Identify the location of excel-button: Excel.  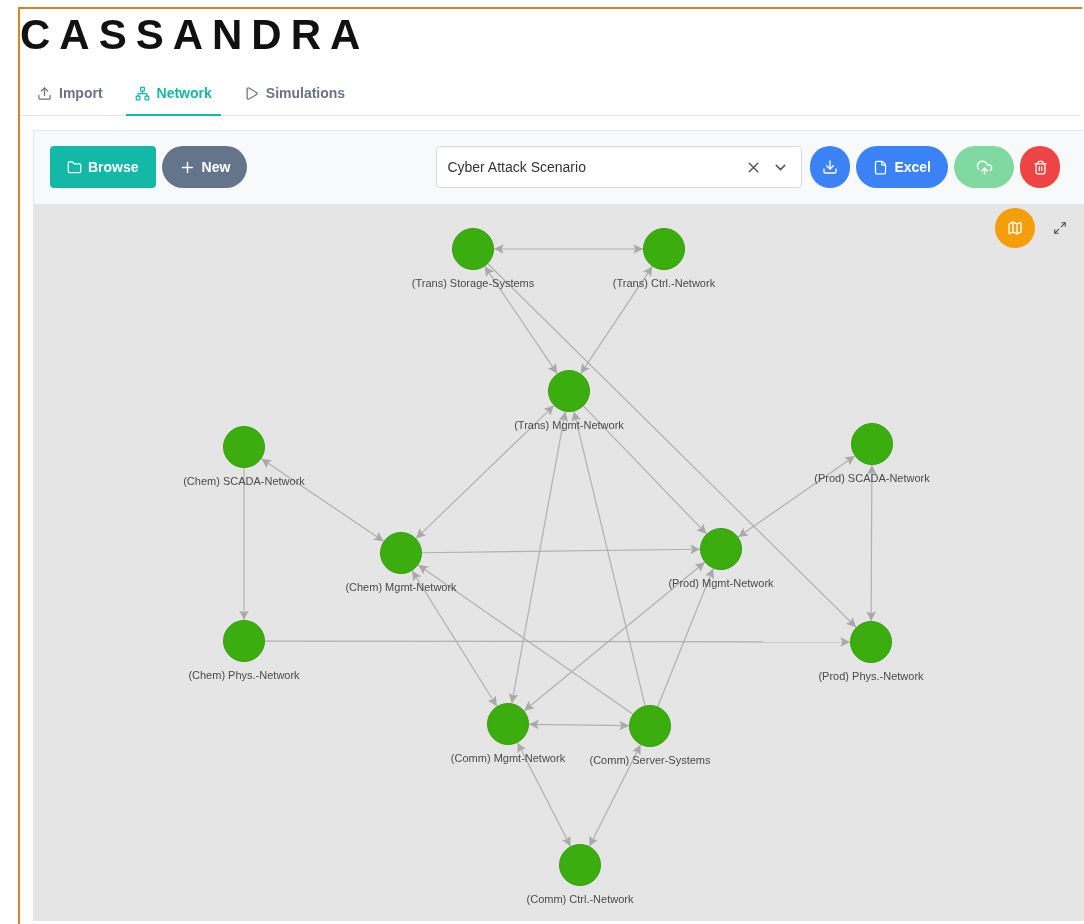
(902, 167).